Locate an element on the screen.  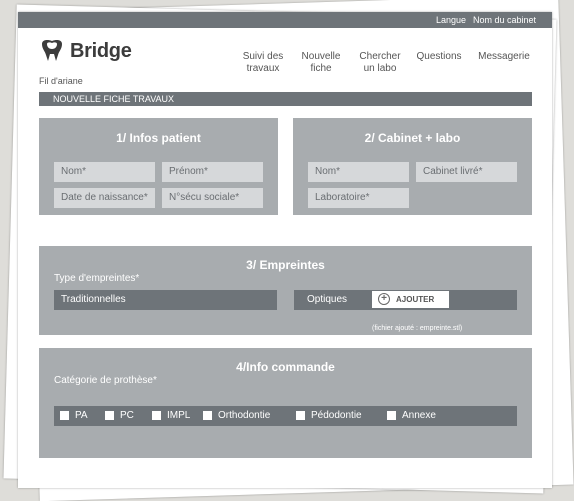
patient-date-naissance-field: Date de naissance* is located at coordinates (104, 198).